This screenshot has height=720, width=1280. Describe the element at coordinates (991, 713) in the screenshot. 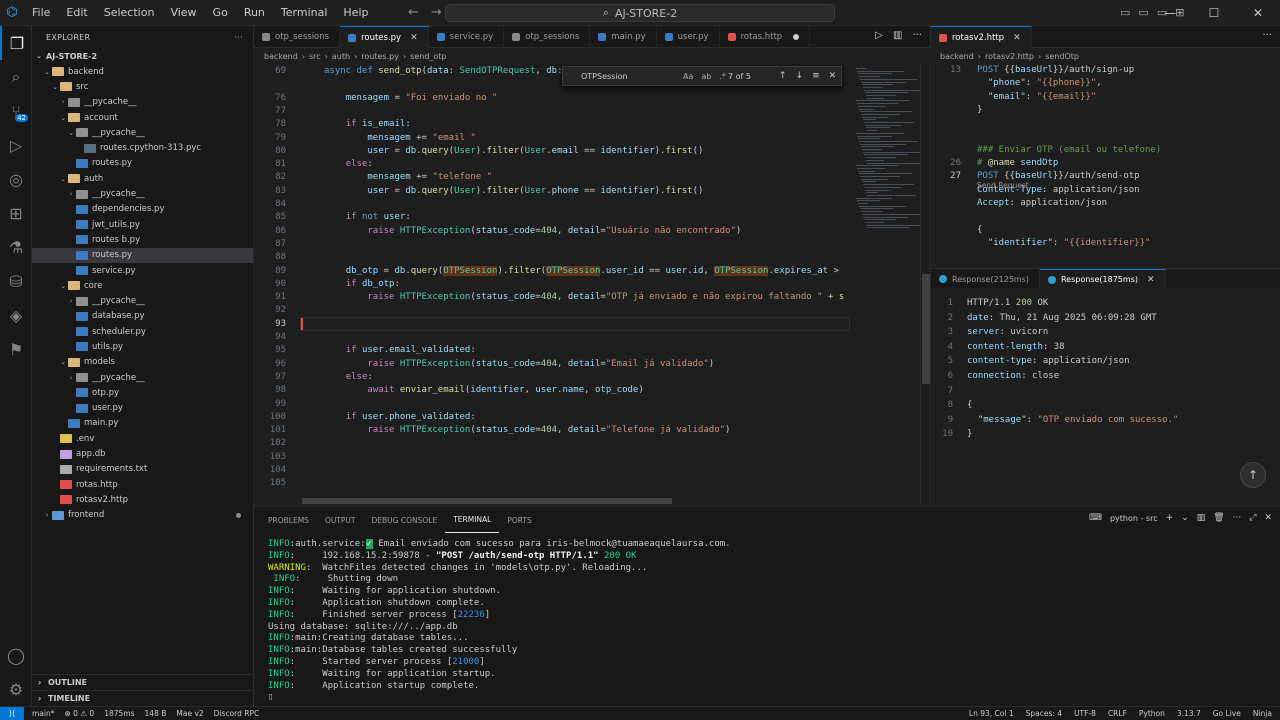

I see `cursor-position: Ln 93, Col 1` at that location.